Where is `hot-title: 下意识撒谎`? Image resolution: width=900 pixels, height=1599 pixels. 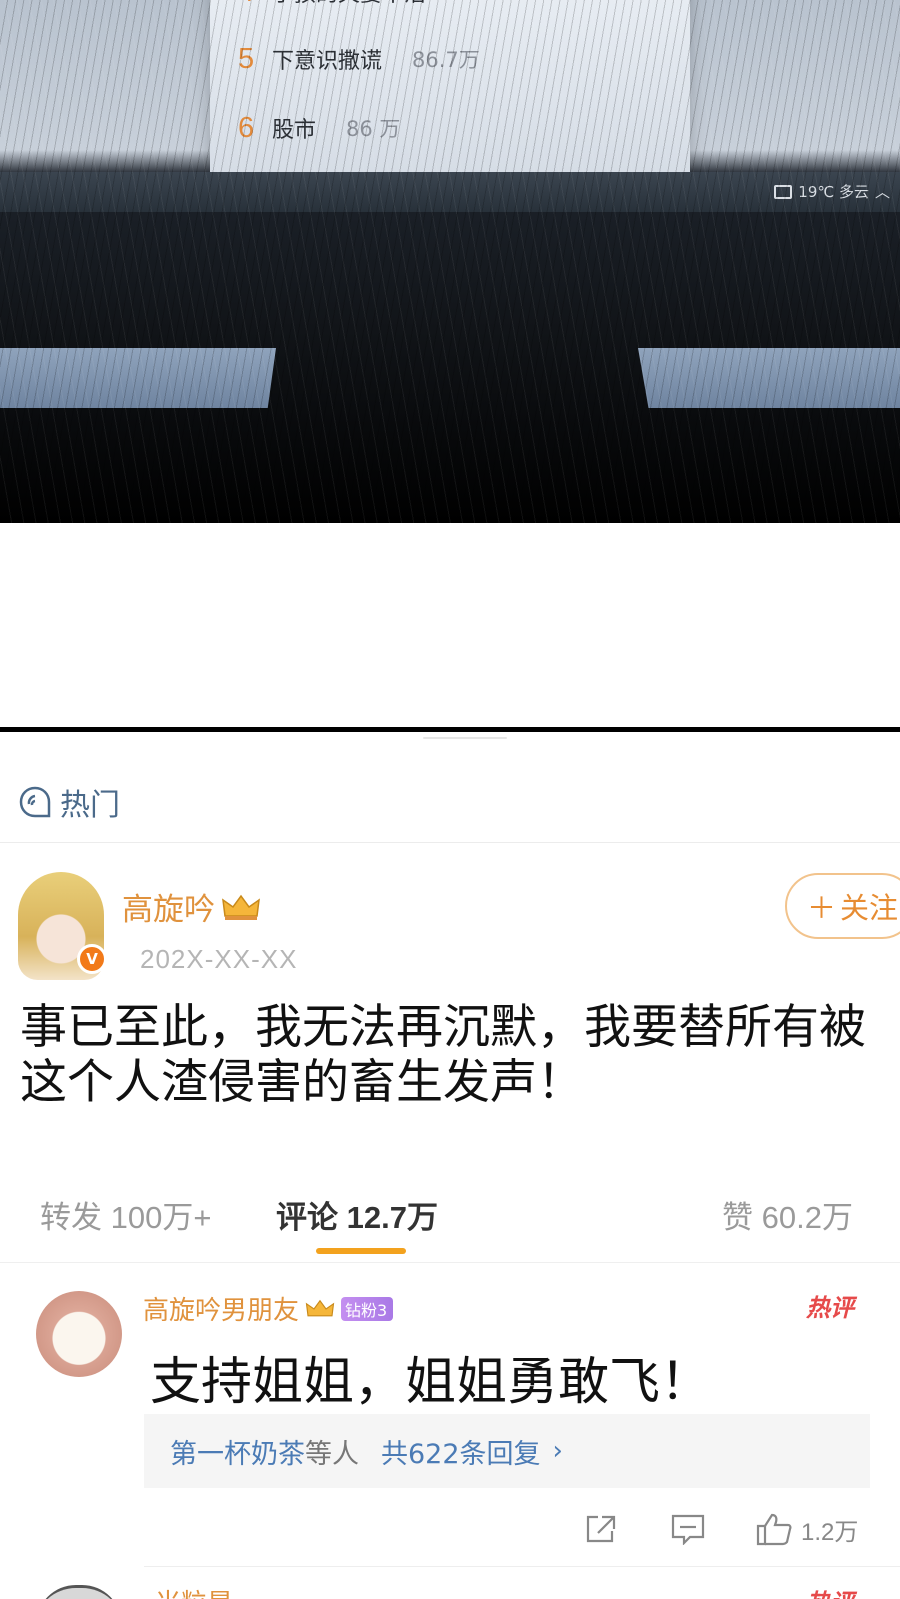
hot-title: 下意识撒谎 is located at coordinates (327, 61).